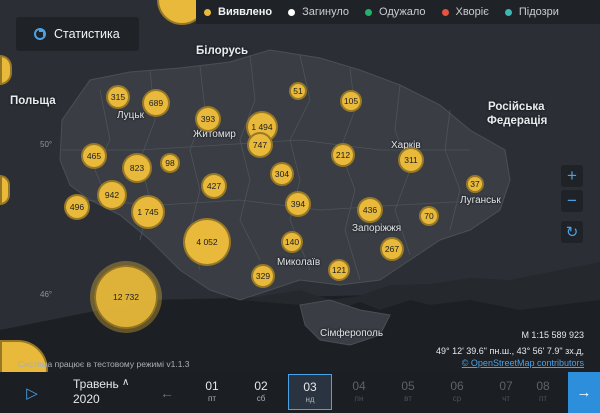 The image size is (600, 413). I want to click on day-cell: 06 ср, so click(457, 392).